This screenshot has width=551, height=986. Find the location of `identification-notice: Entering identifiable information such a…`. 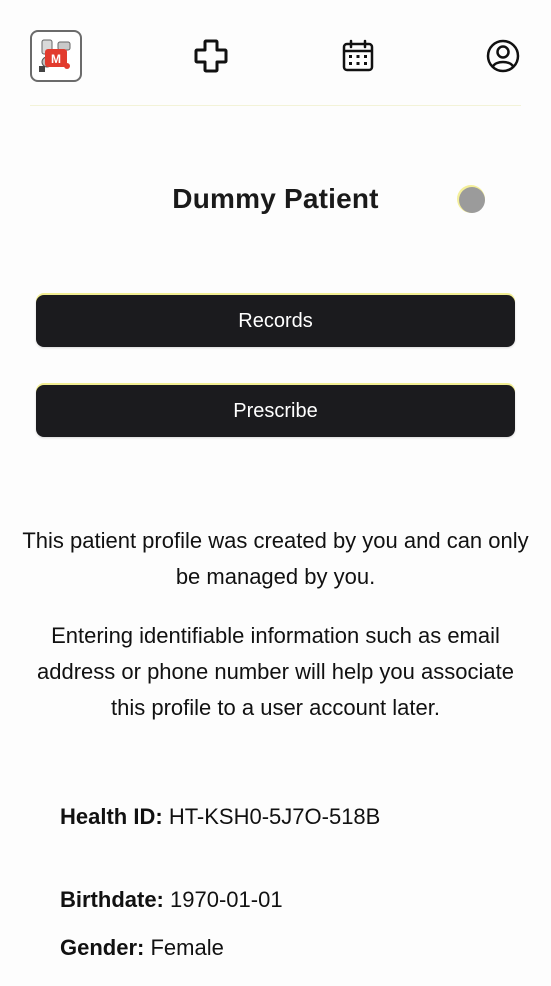

identification-notice: Entering identifiable information such a… is located at coordinates (275, 671).